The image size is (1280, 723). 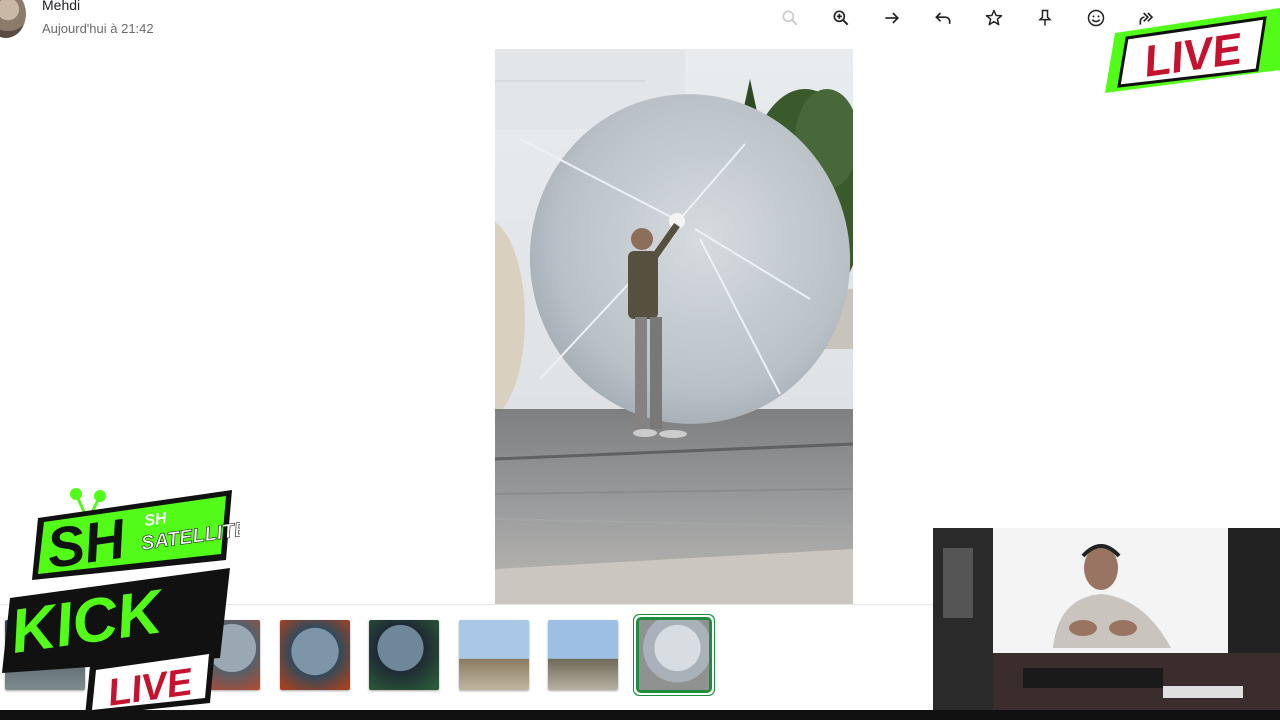 I want to click on reply-button, so click(x=943, y=18).